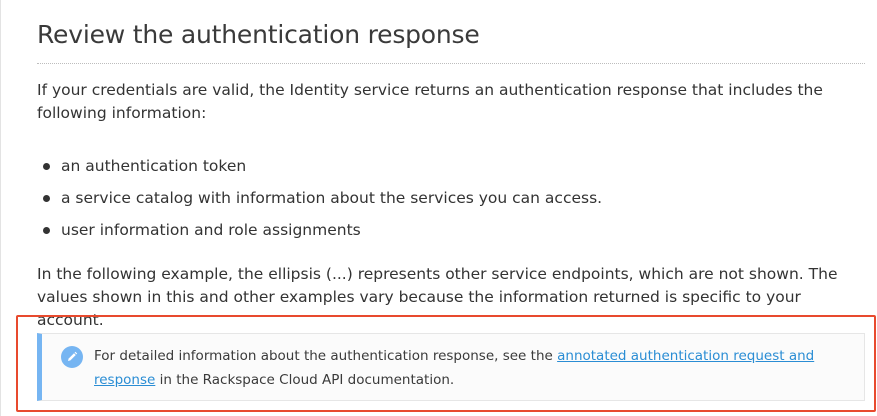  Describe the element at coordinates (451, 63) in the screenshot. I see `heading-divider` at that location.